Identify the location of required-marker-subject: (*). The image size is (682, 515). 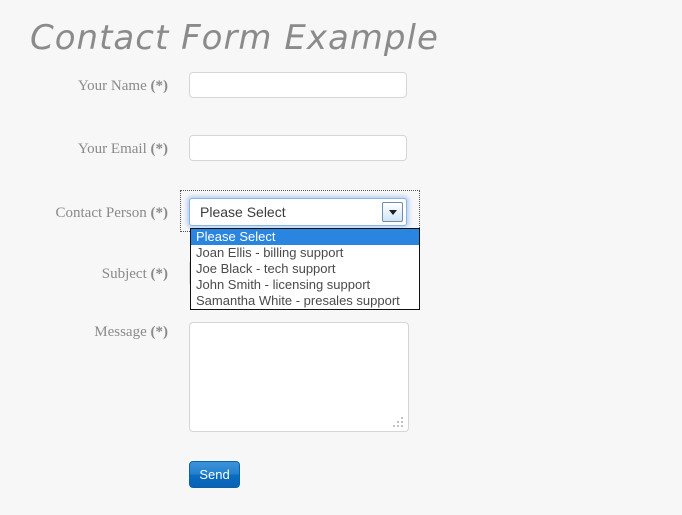
(159, 274).